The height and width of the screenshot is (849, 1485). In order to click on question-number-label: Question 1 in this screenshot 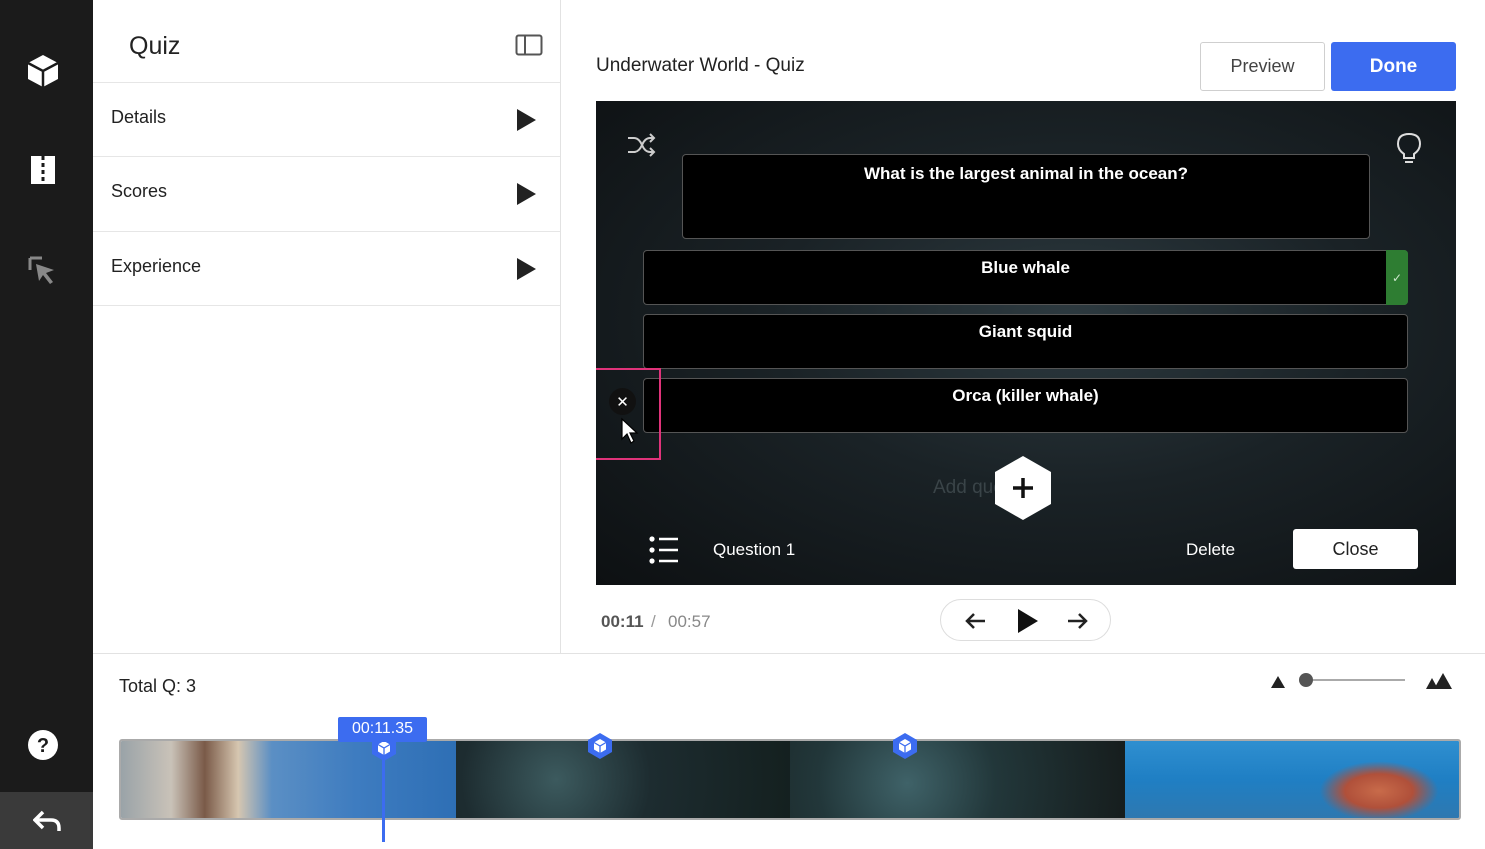, I will do `click(754, 549)`.